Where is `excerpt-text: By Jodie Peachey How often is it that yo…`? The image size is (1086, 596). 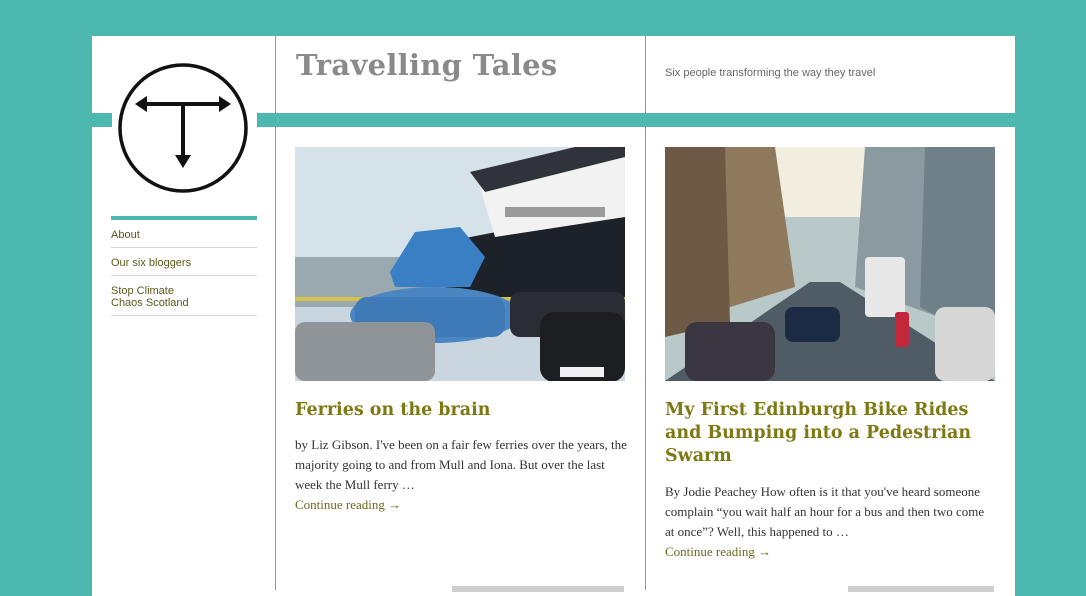
excerpt-text: By Jodie Peachey How often is it that yo… is located at coordinates (825, 511).